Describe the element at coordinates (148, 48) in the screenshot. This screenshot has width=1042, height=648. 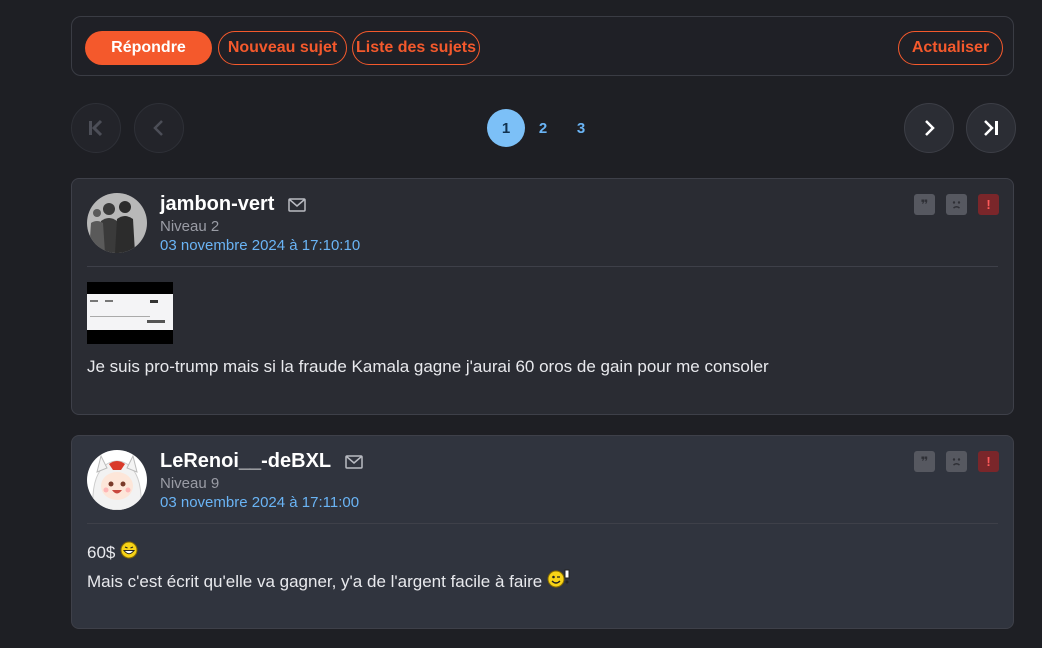
I see `reply-button: Répondre` at that location.